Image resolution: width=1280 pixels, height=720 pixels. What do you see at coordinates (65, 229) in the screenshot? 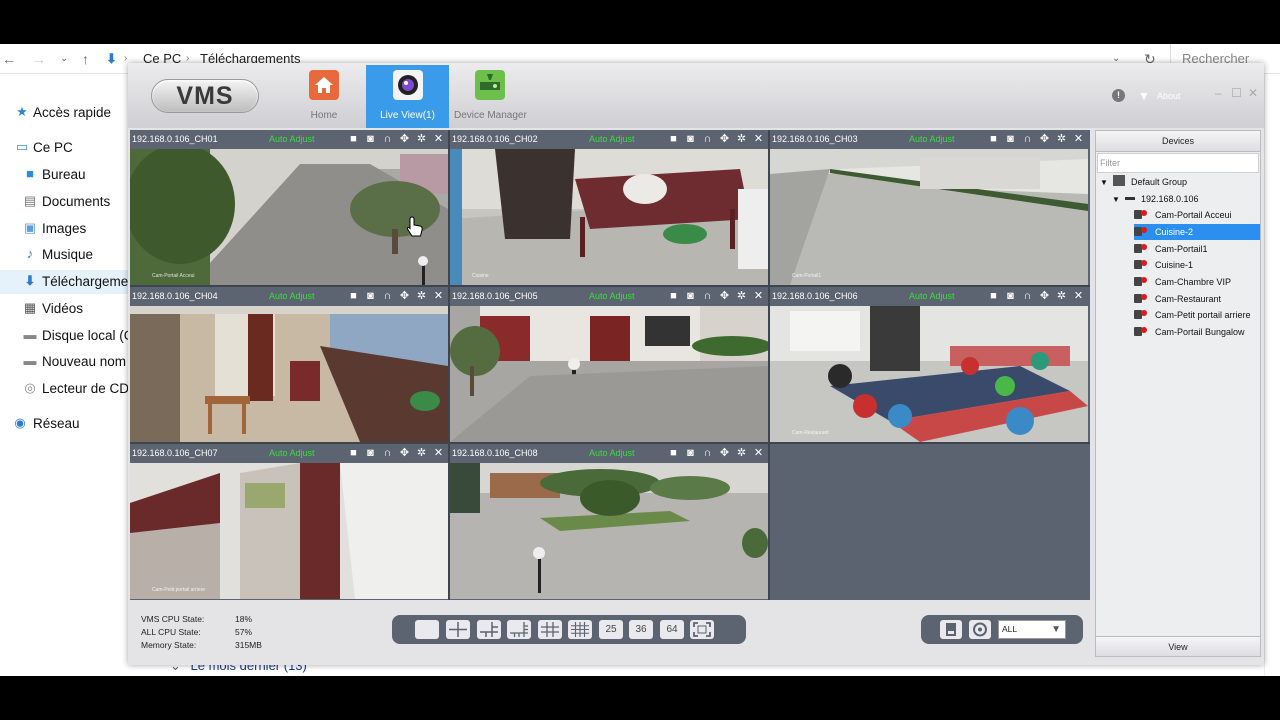
I see `sidebar-item-images: ▣ Images` at bounding box center [65, 229].